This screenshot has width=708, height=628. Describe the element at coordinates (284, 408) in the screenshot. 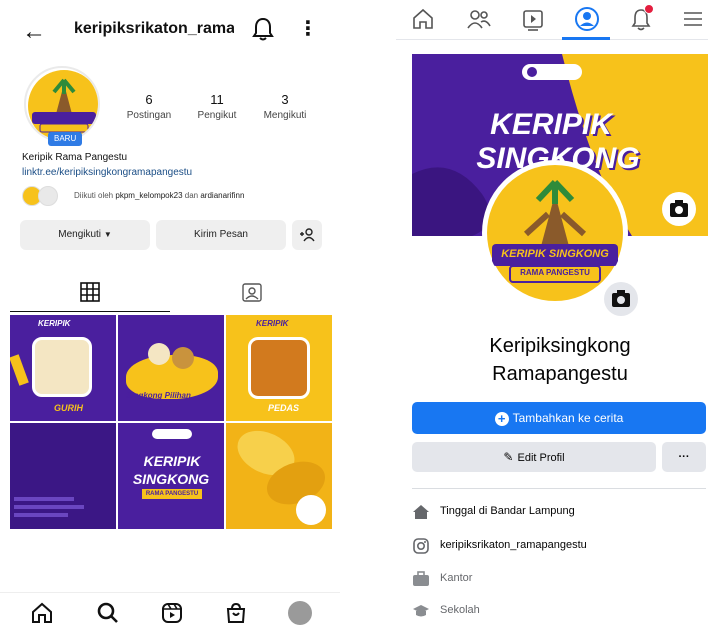

I see `post-caption: PEDAS` at that location.